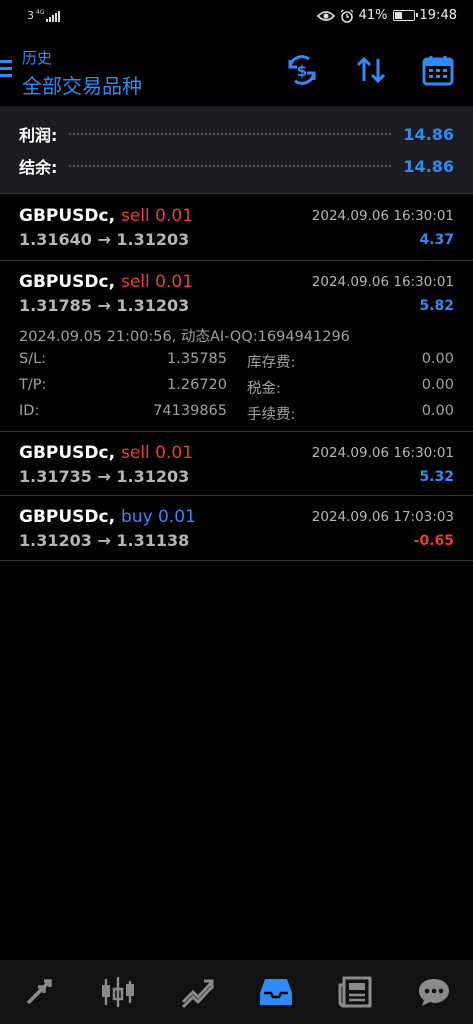 The height and width of the screenshot is (1024, 473). I want to click on deal-prices: 1.31203 → 1.31138, so click(104, 540).